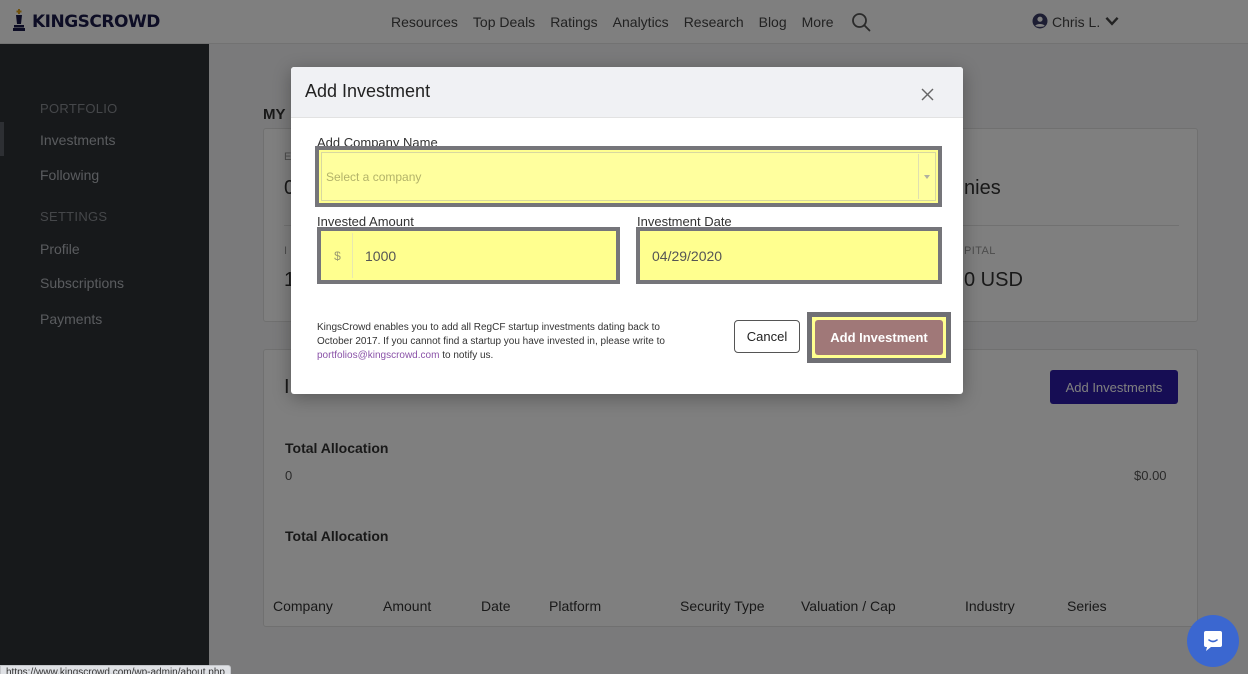  What do you see at coordinates (374, 176) in the screenshot?
I see `company-select-placeholder: Select a company` at bounding box center [374, 176].